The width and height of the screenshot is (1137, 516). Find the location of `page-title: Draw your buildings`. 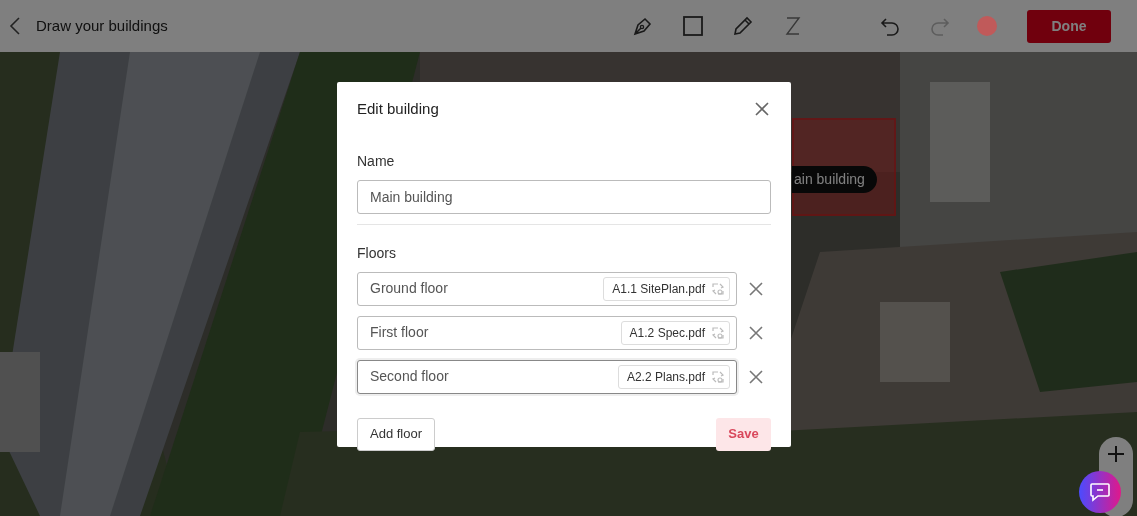

page-title: Draw your buildings is located at coordinates (102, 25).